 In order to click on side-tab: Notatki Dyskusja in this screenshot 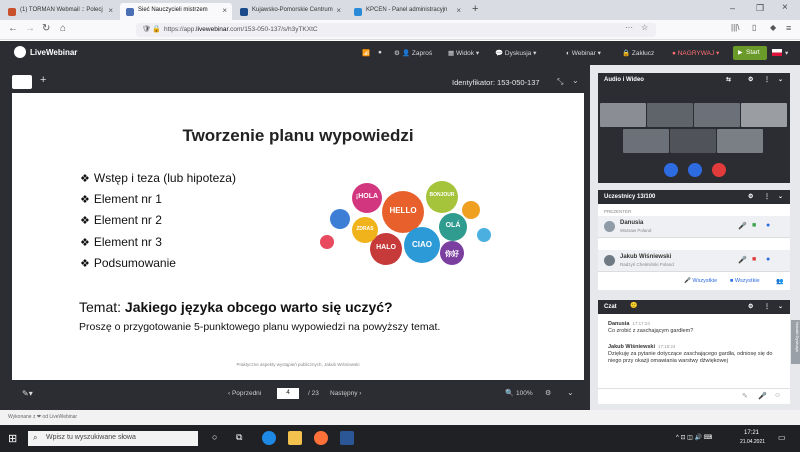, I will do `click(795, 342)`.